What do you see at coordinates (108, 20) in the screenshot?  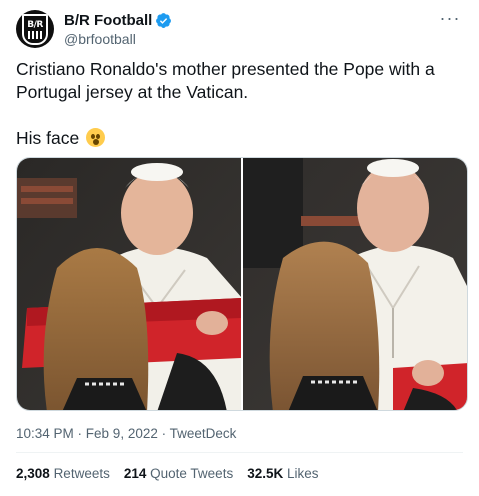 I see `display-name: B/R Football` at bounding box center [108, 20].